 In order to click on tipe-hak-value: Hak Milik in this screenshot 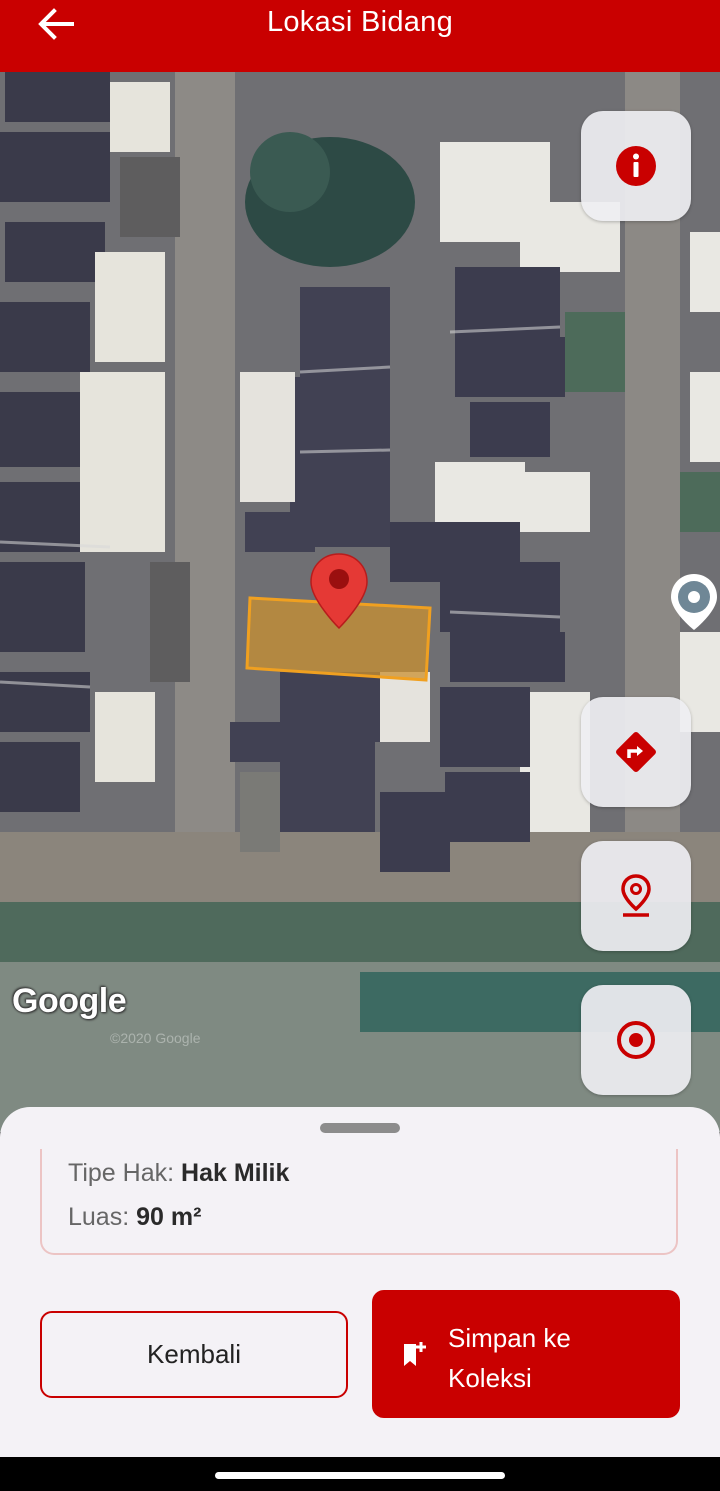, I will do `click(235, 1173)`.